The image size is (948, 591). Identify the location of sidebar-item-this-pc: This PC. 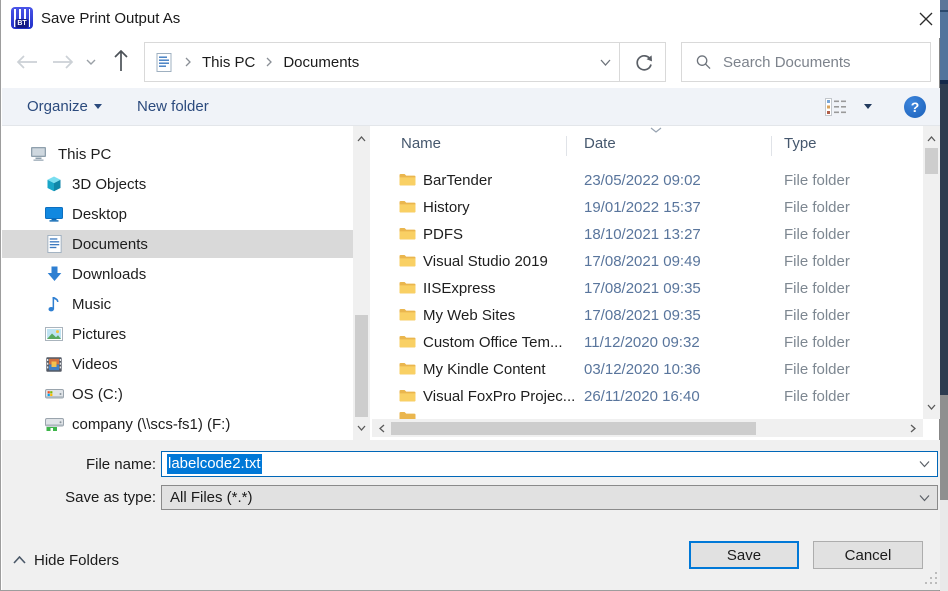
(178, 154).